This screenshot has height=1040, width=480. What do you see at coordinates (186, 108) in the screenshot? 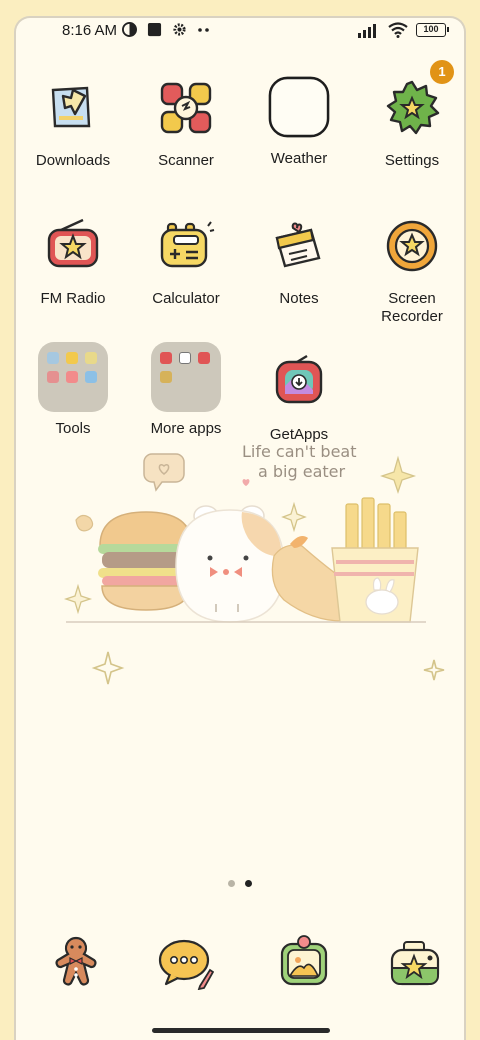
I see `scanner-icon` at bounding box center [186, 108].